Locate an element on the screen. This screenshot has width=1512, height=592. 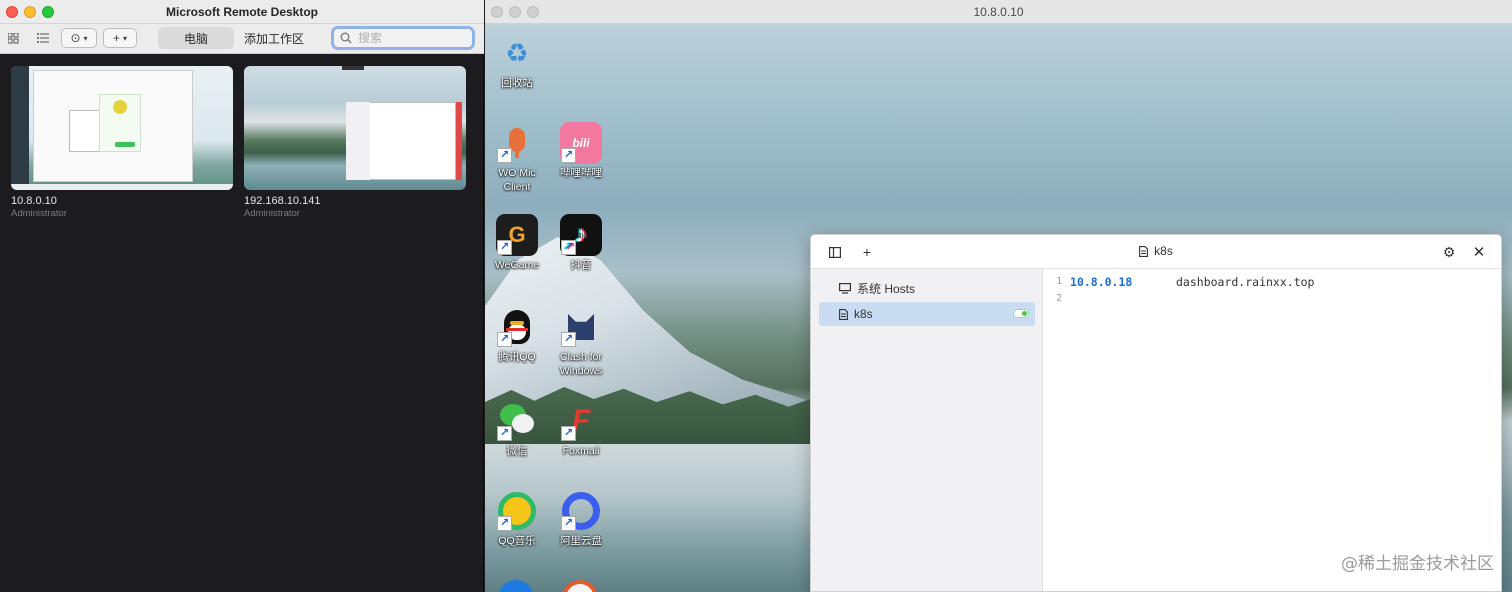
desktop-icon-recycle-bin: ♻ 回收站 is located at coordinates (517, 61).